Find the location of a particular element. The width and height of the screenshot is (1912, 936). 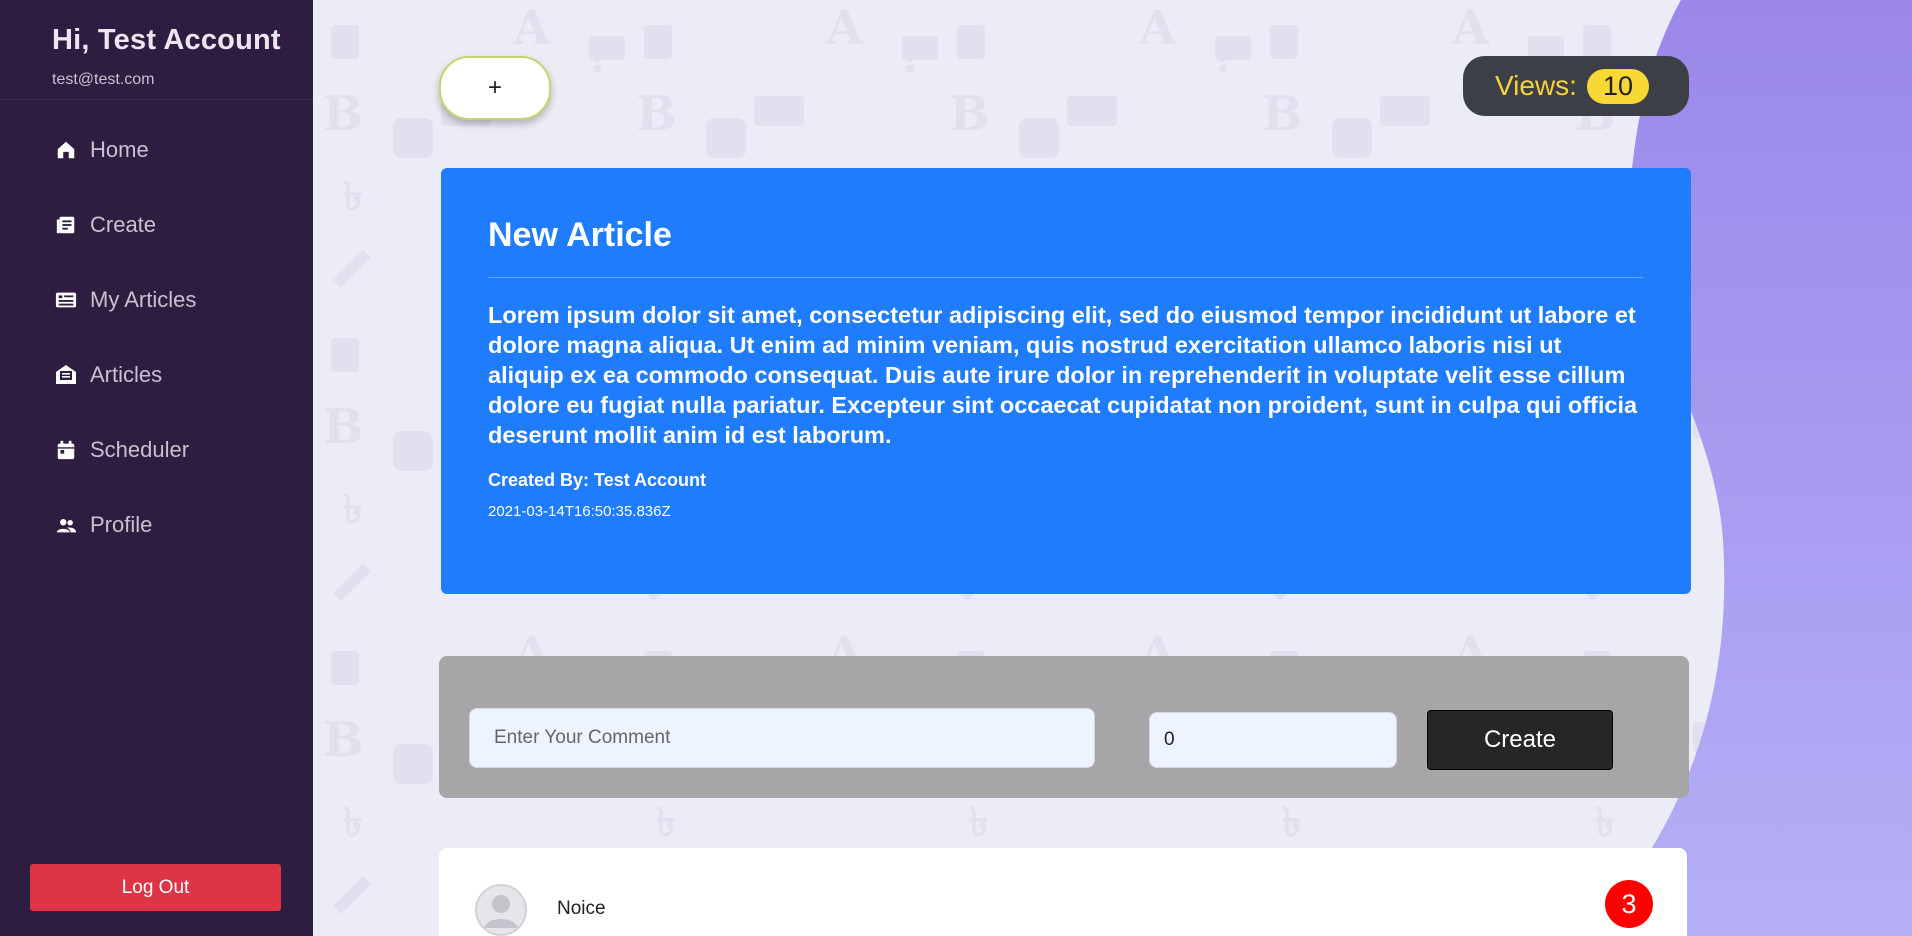

views-label: Views: is located at coordinates (1536, 85).